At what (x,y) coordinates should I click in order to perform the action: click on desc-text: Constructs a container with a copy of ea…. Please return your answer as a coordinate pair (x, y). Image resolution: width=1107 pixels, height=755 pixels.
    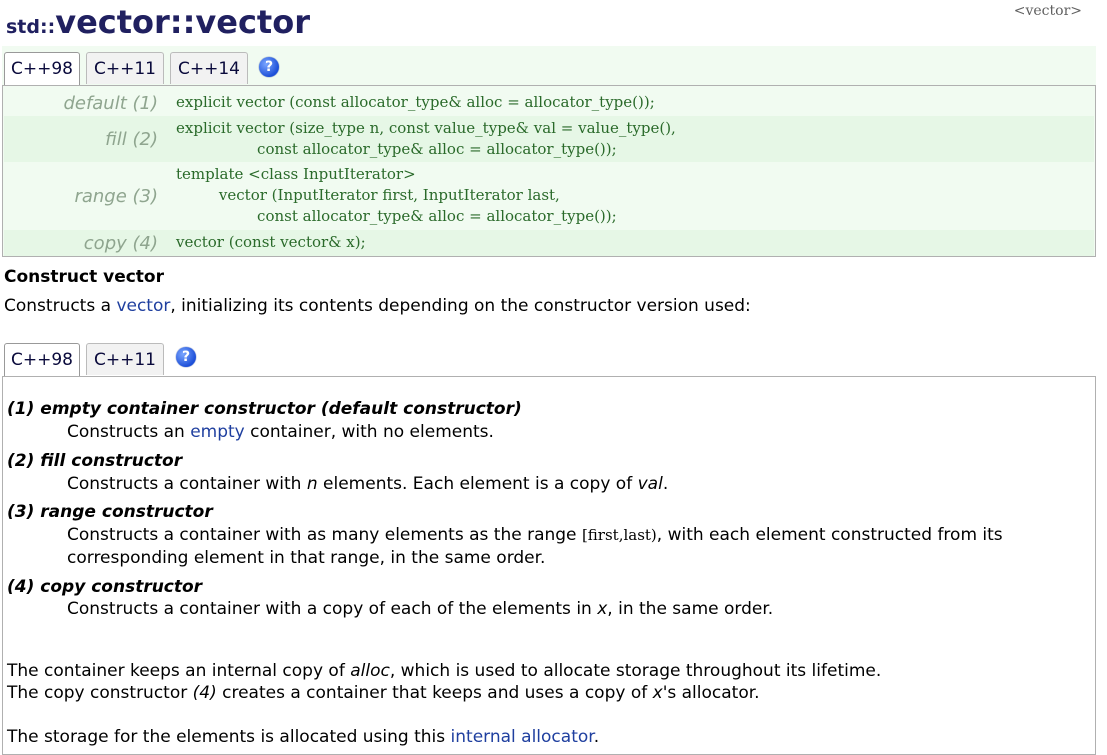
    Looking at the image, I should click on (332, 609).